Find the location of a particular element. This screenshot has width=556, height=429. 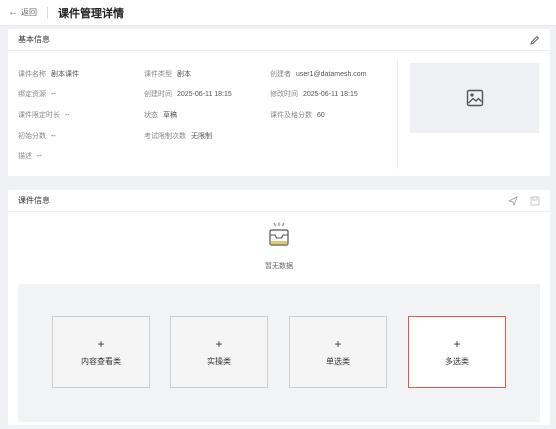

back-button: ← 返回 is located at coordinates (22, 12).